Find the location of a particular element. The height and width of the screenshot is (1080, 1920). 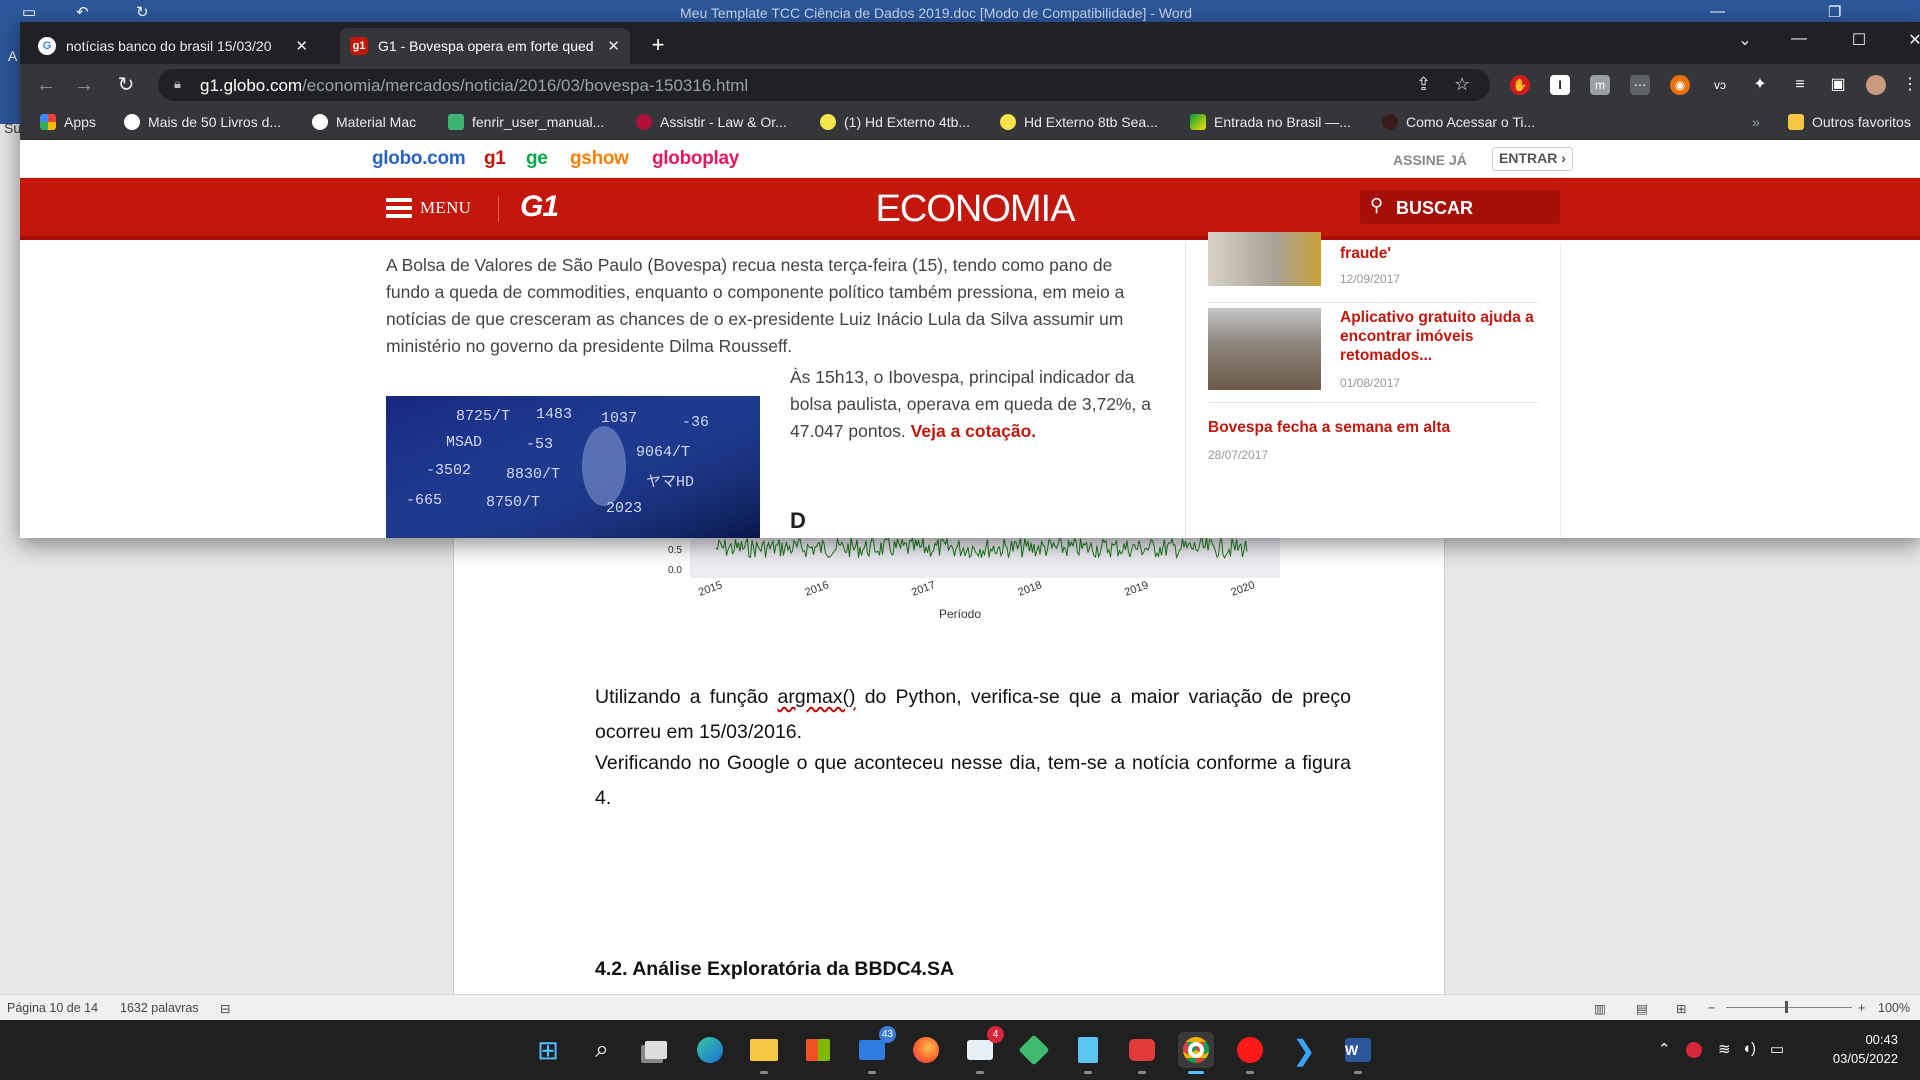

wifi-icon: ≋ is located at coordinates (1724, 1049).